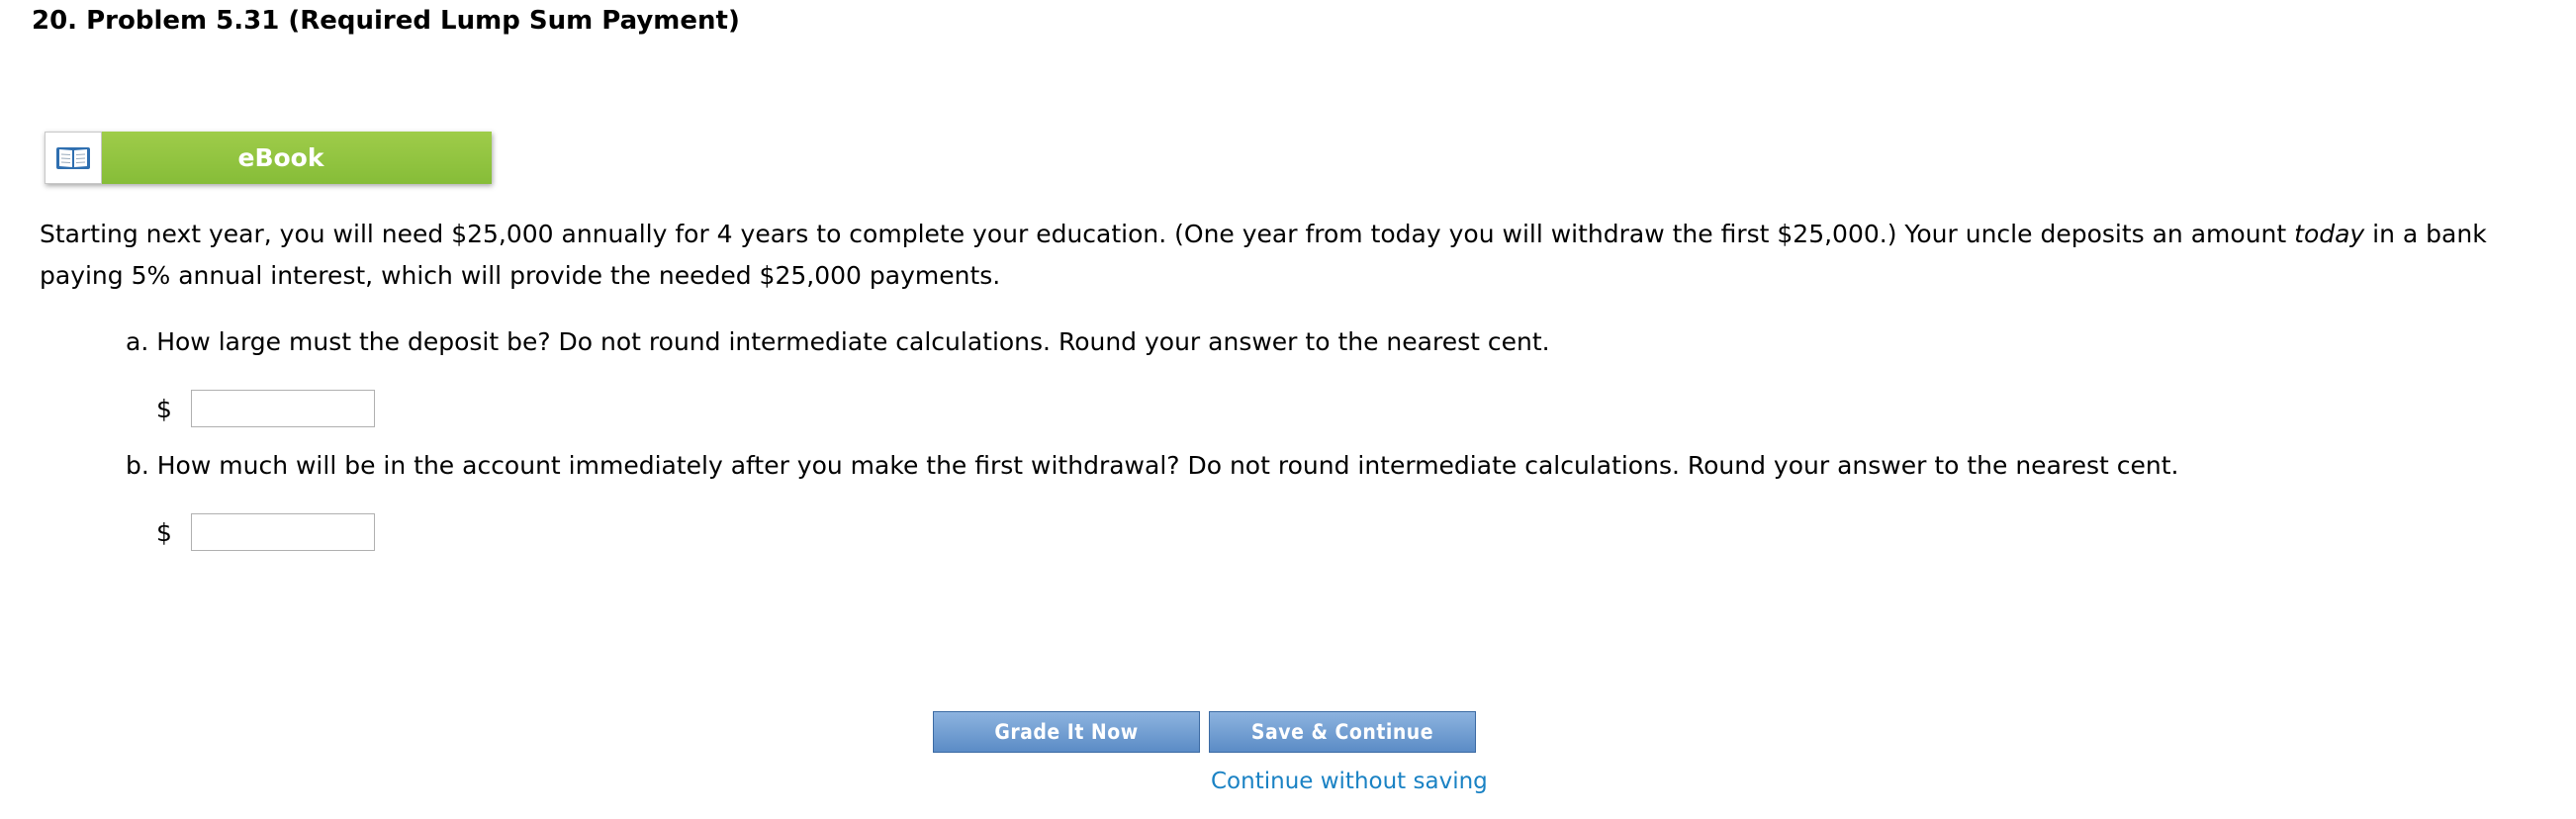 This screenshot has width=2576, height=819. I want to click on ebook-button: eBook, so click(268, 158).